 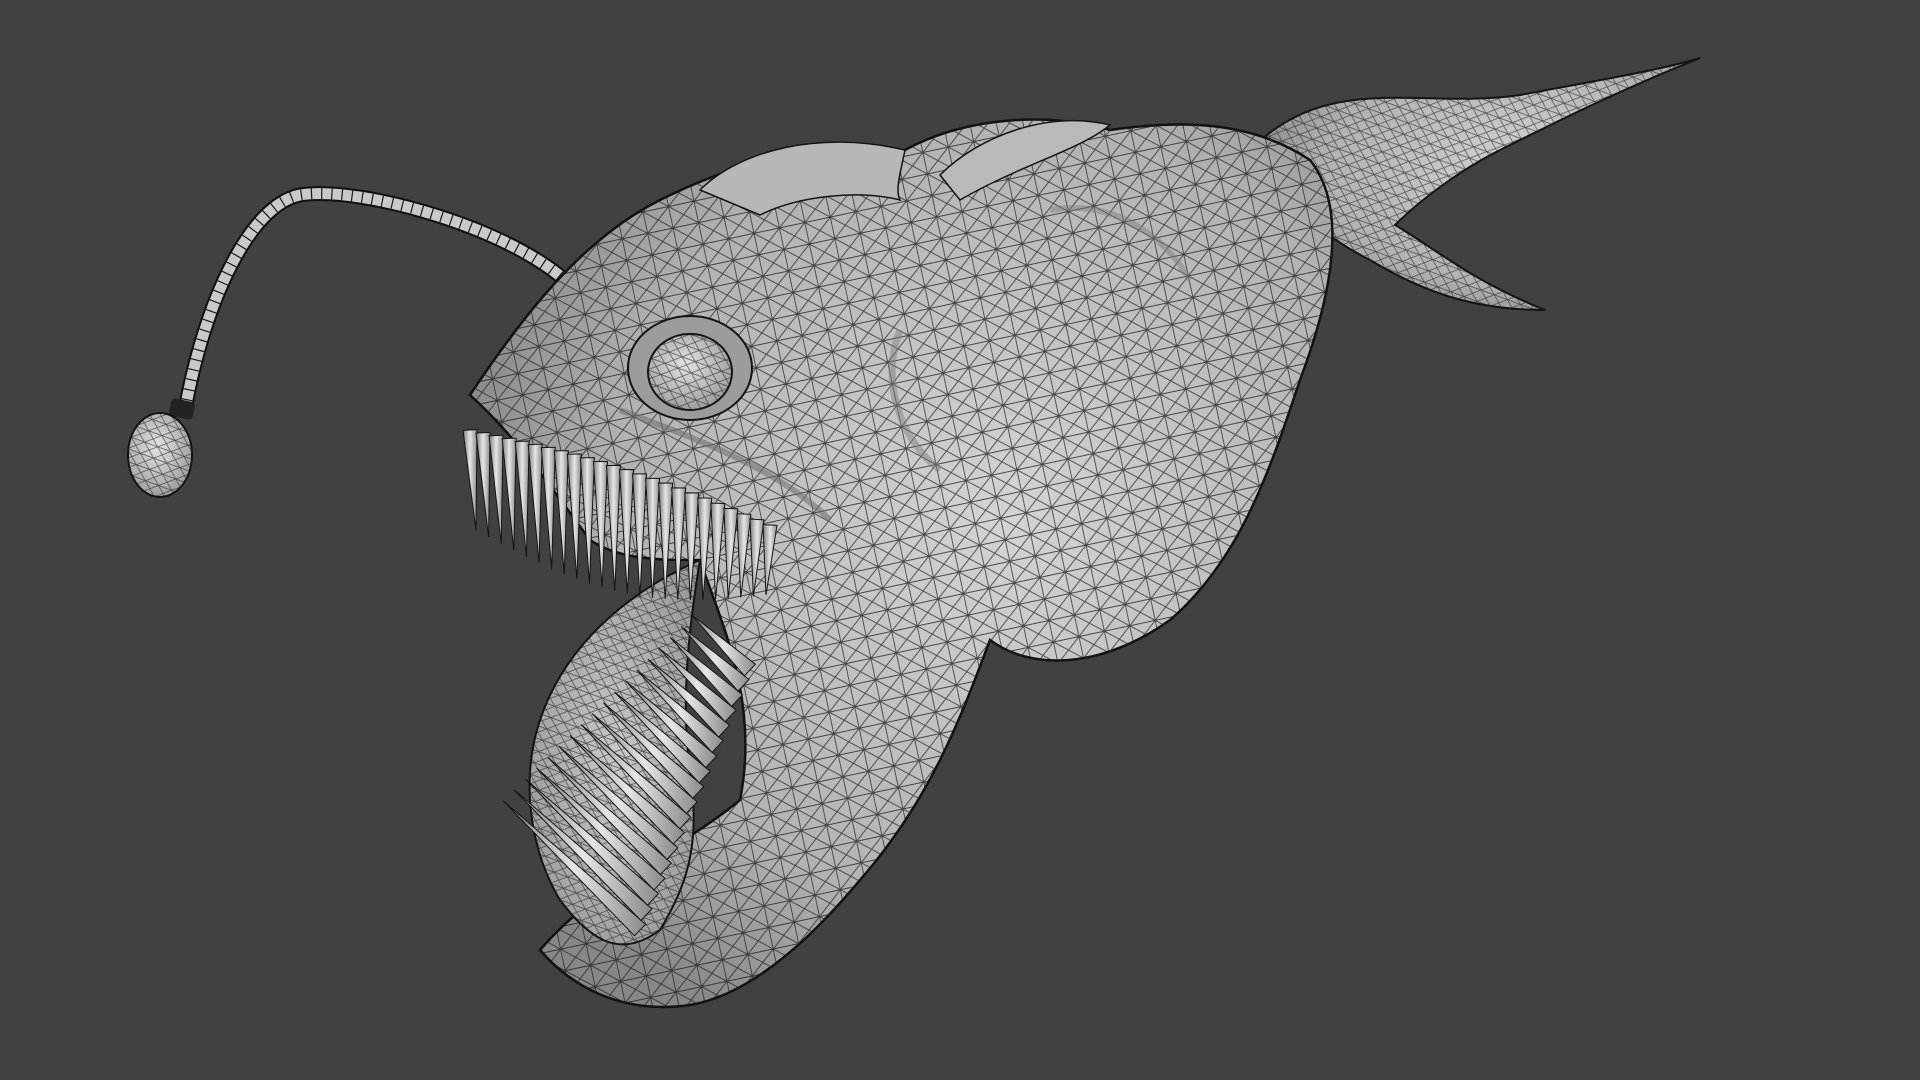 I want to click on fish-eye, so click(x=690, y=368).